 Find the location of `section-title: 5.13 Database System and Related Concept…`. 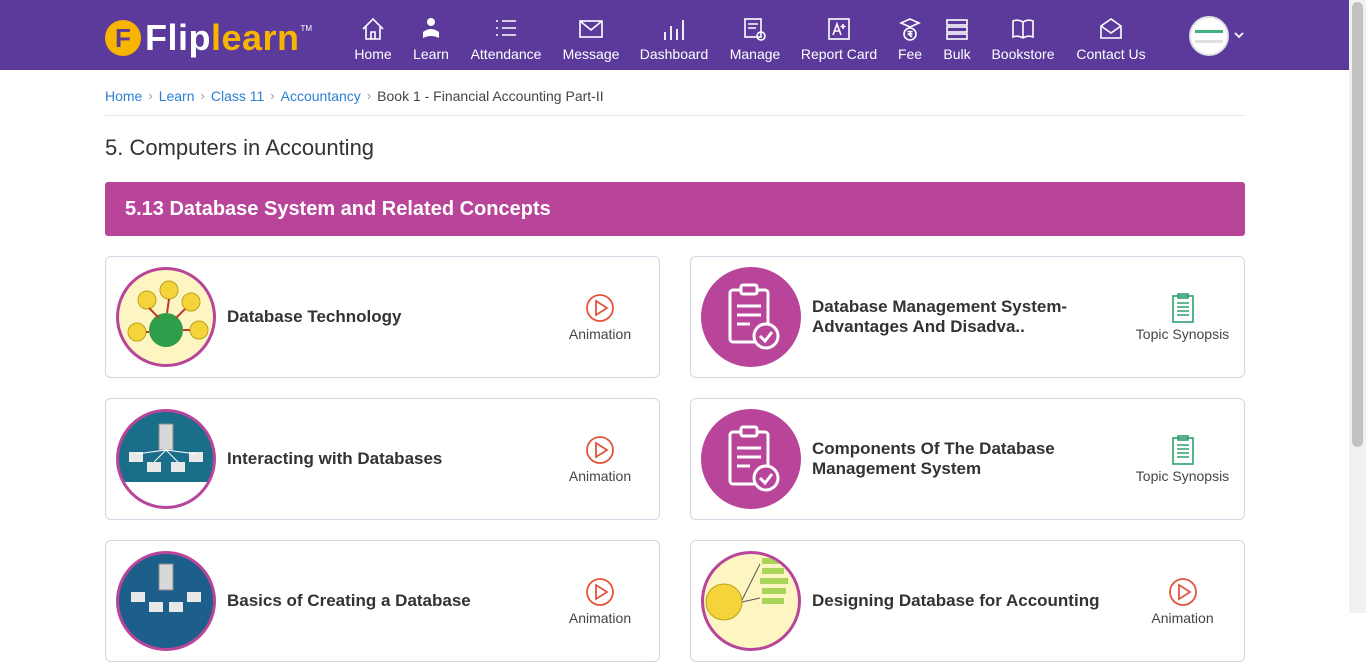

section-title: 5.13 Database System and Related Concept… is located at coordinates (338, 208).